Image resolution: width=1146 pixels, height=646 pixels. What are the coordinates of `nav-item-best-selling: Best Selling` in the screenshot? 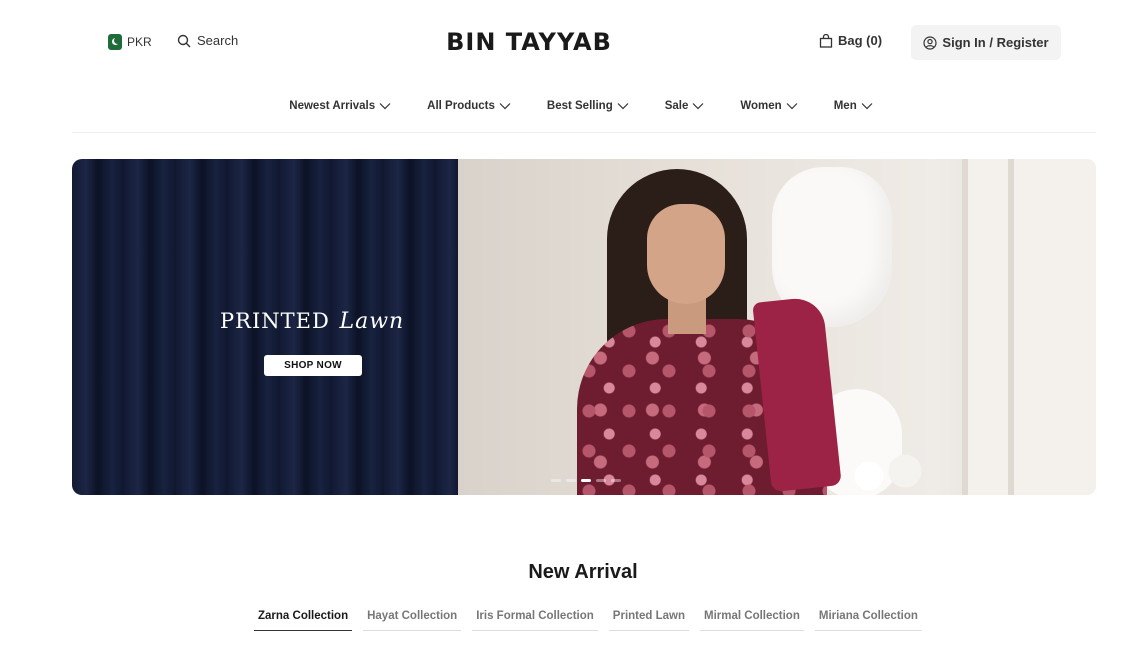 It's located at (597, 106).